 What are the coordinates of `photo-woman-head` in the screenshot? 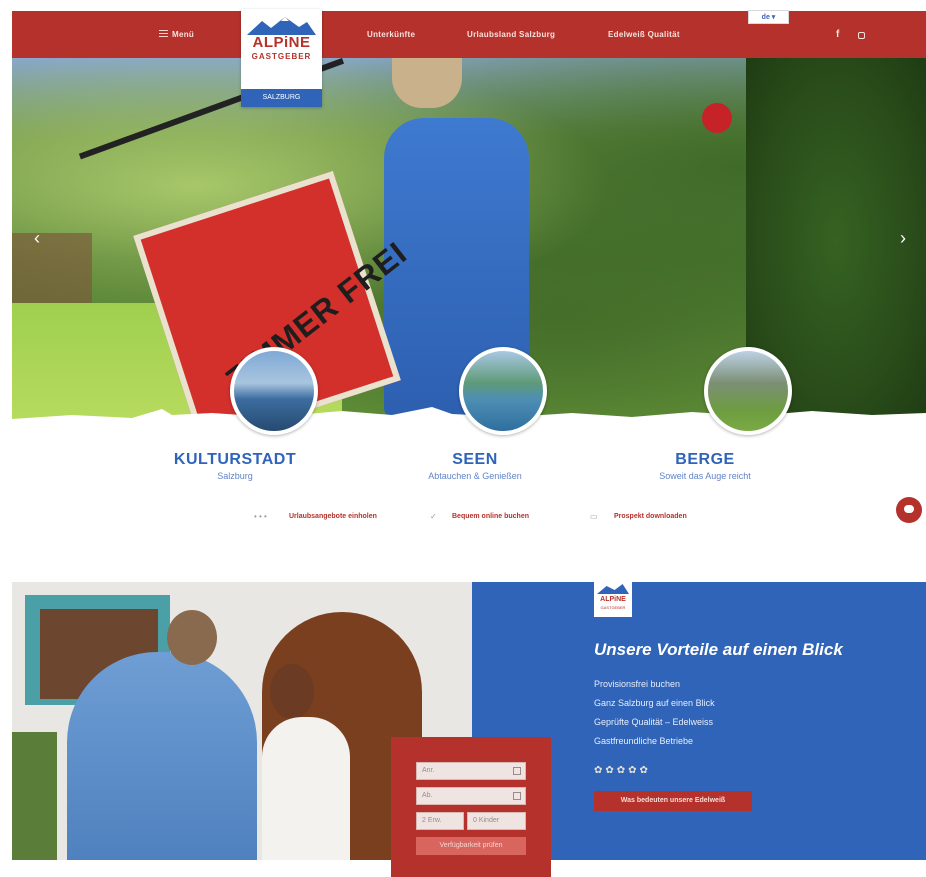 It's located at (292, 691).